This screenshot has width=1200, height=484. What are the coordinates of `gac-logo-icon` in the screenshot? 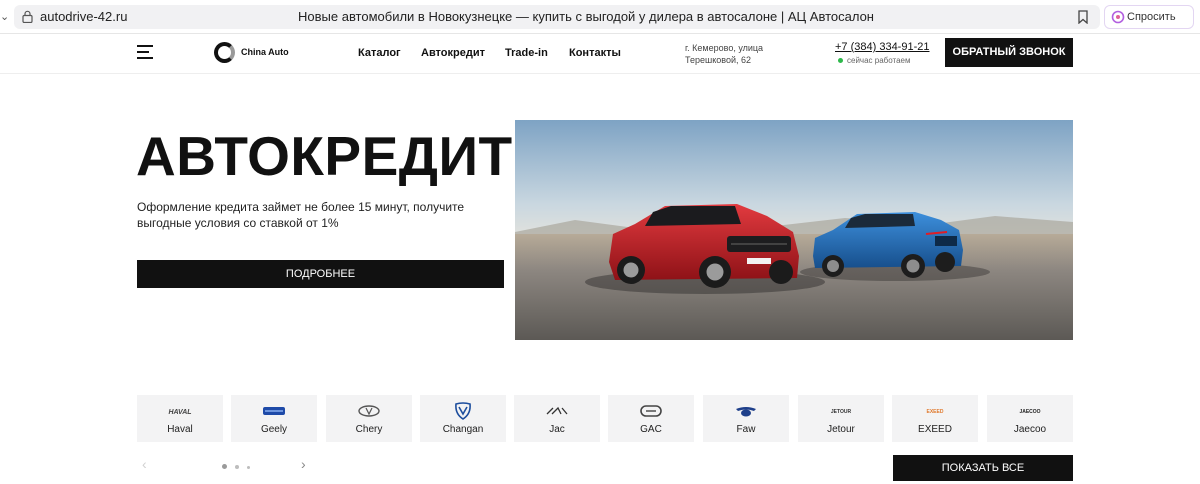 It's located at (651, 411).